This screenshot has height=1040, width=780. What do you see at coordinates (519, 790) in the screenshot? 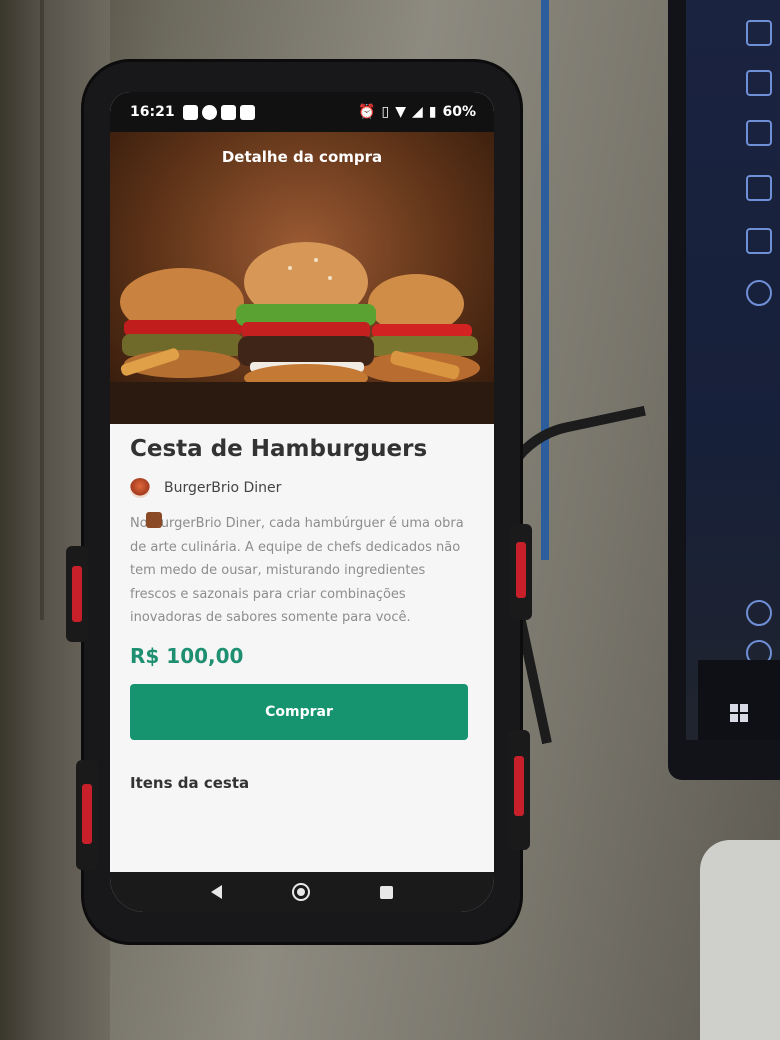
I see `phone-clamp-right-lower` at bounding box center [519, 790].